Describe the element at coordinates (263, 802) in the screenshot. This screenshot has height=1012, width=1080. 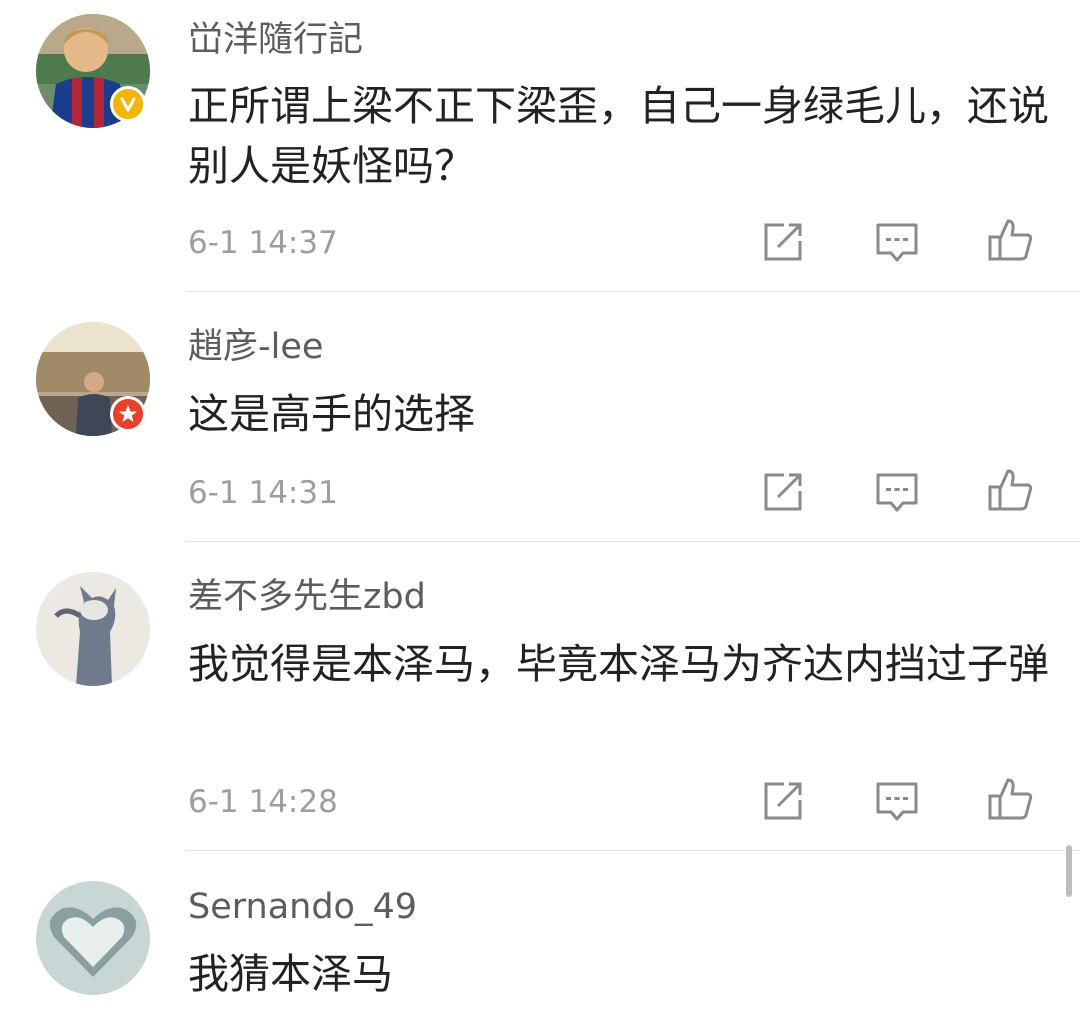
I see `comment-timestamp: 6-1 14:28` at that location.